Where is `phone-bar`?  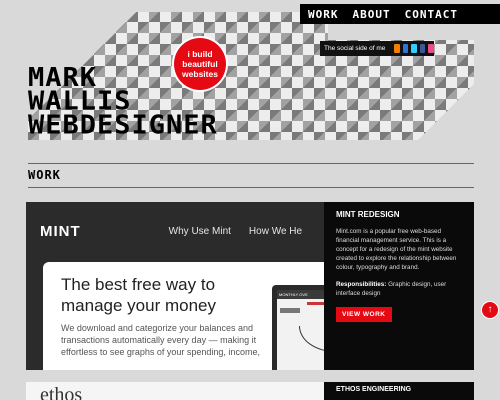
phone-bar is located at coordinates (290, 310).